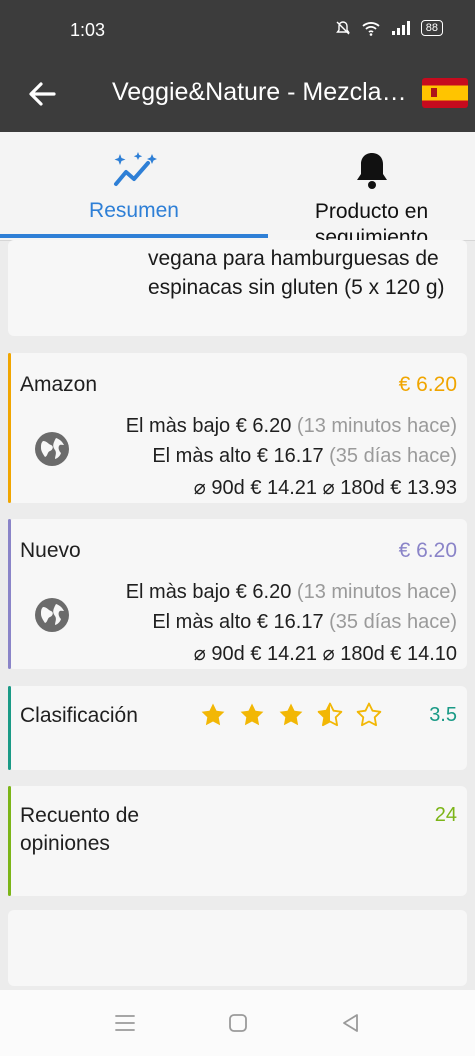  Describe the element at coordinates (135, 169) in the screenshot. I see `chart-sparkle-icon` at that location.